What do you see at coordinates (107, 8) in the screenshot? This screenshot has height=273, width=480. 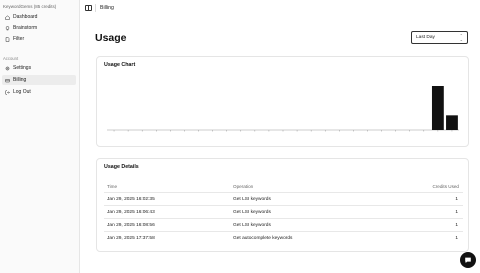 I see `breadcrumb: Billing` at bounding box center [107, 8].